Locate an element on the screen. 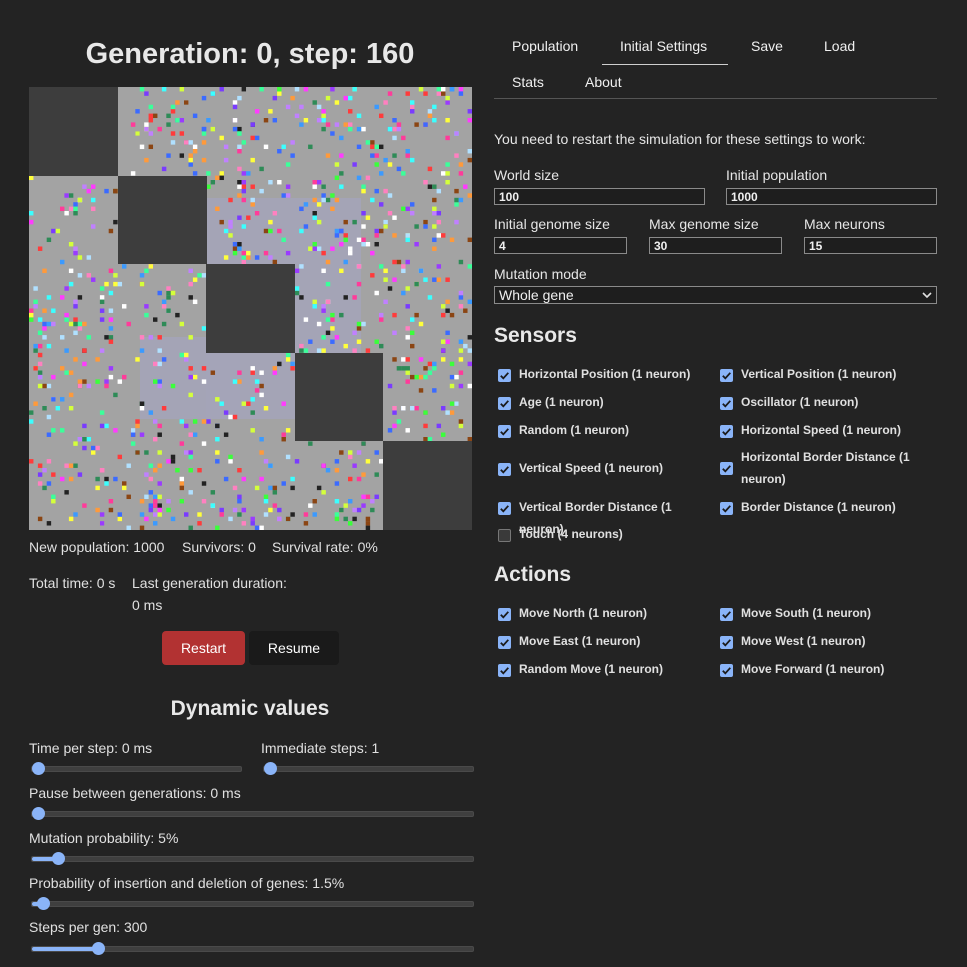 This screenshot has width=967, height=967. insert-delete-slider is located at coordinates (252, 903).